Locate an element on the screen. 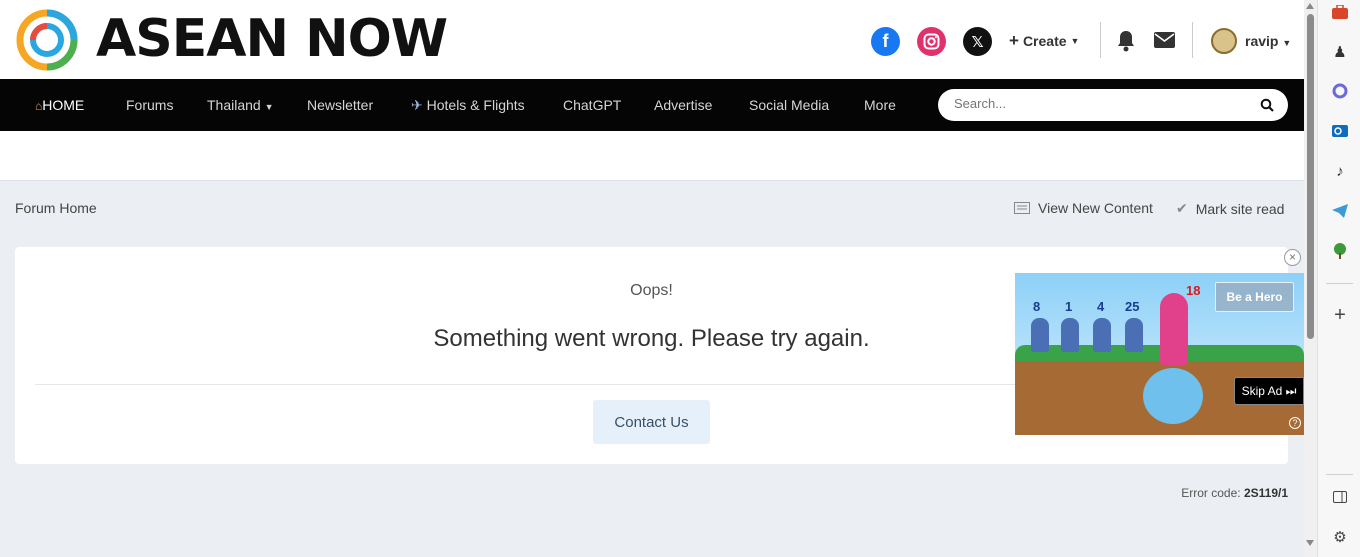 This screenshot has height=557, width=1360. airplane-icon: ✈ is located at coordinates (417, 105).